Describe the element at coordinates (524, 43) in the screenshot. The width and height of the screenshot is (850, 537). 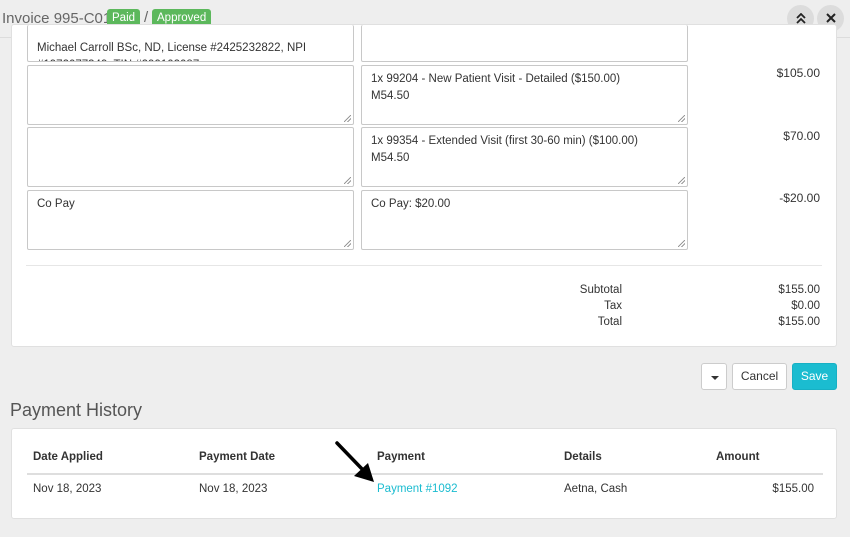
I see `line-item-details-field` at that location.